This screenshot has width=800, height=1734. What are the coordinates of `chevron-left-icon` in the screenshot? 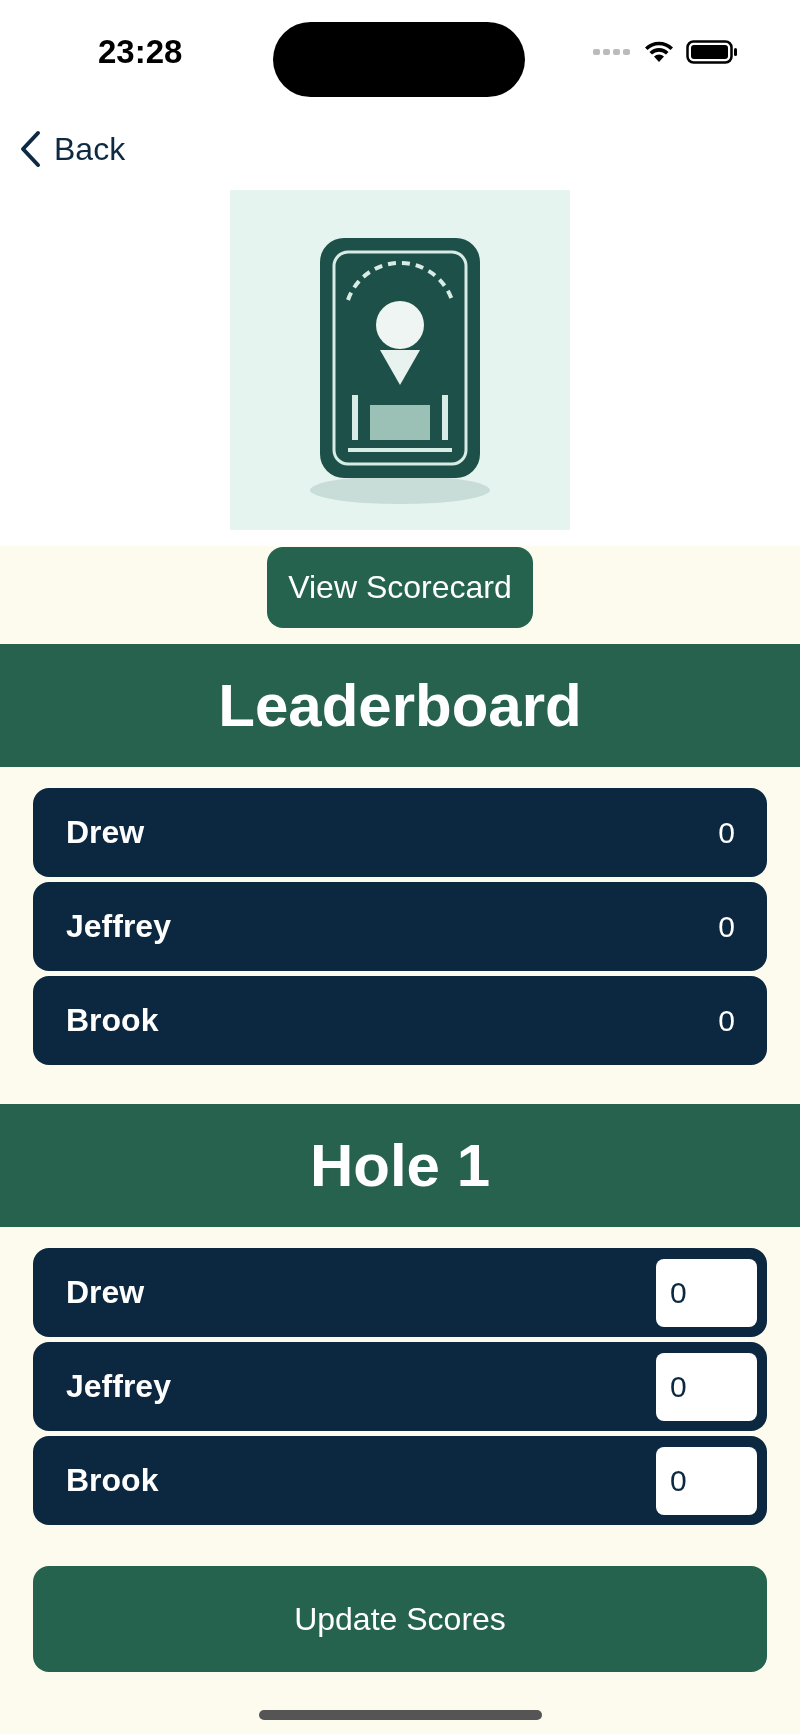 It's located at (30, 149).